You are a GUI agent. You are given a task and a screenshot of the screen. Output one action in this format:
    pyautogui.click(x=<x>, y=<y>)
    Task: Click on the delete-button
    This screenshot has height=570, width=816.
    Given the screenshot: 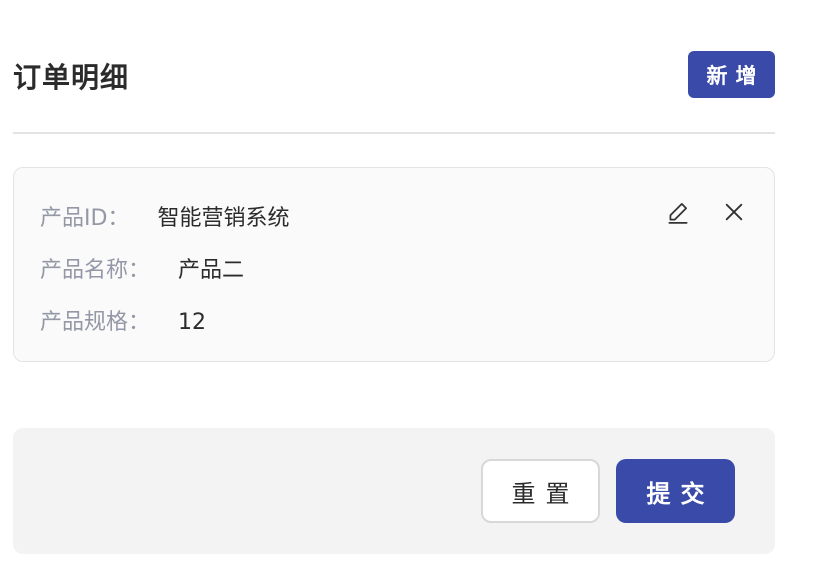 What is the action you would take?
    pyautogui.click(x=734, y=212)
    